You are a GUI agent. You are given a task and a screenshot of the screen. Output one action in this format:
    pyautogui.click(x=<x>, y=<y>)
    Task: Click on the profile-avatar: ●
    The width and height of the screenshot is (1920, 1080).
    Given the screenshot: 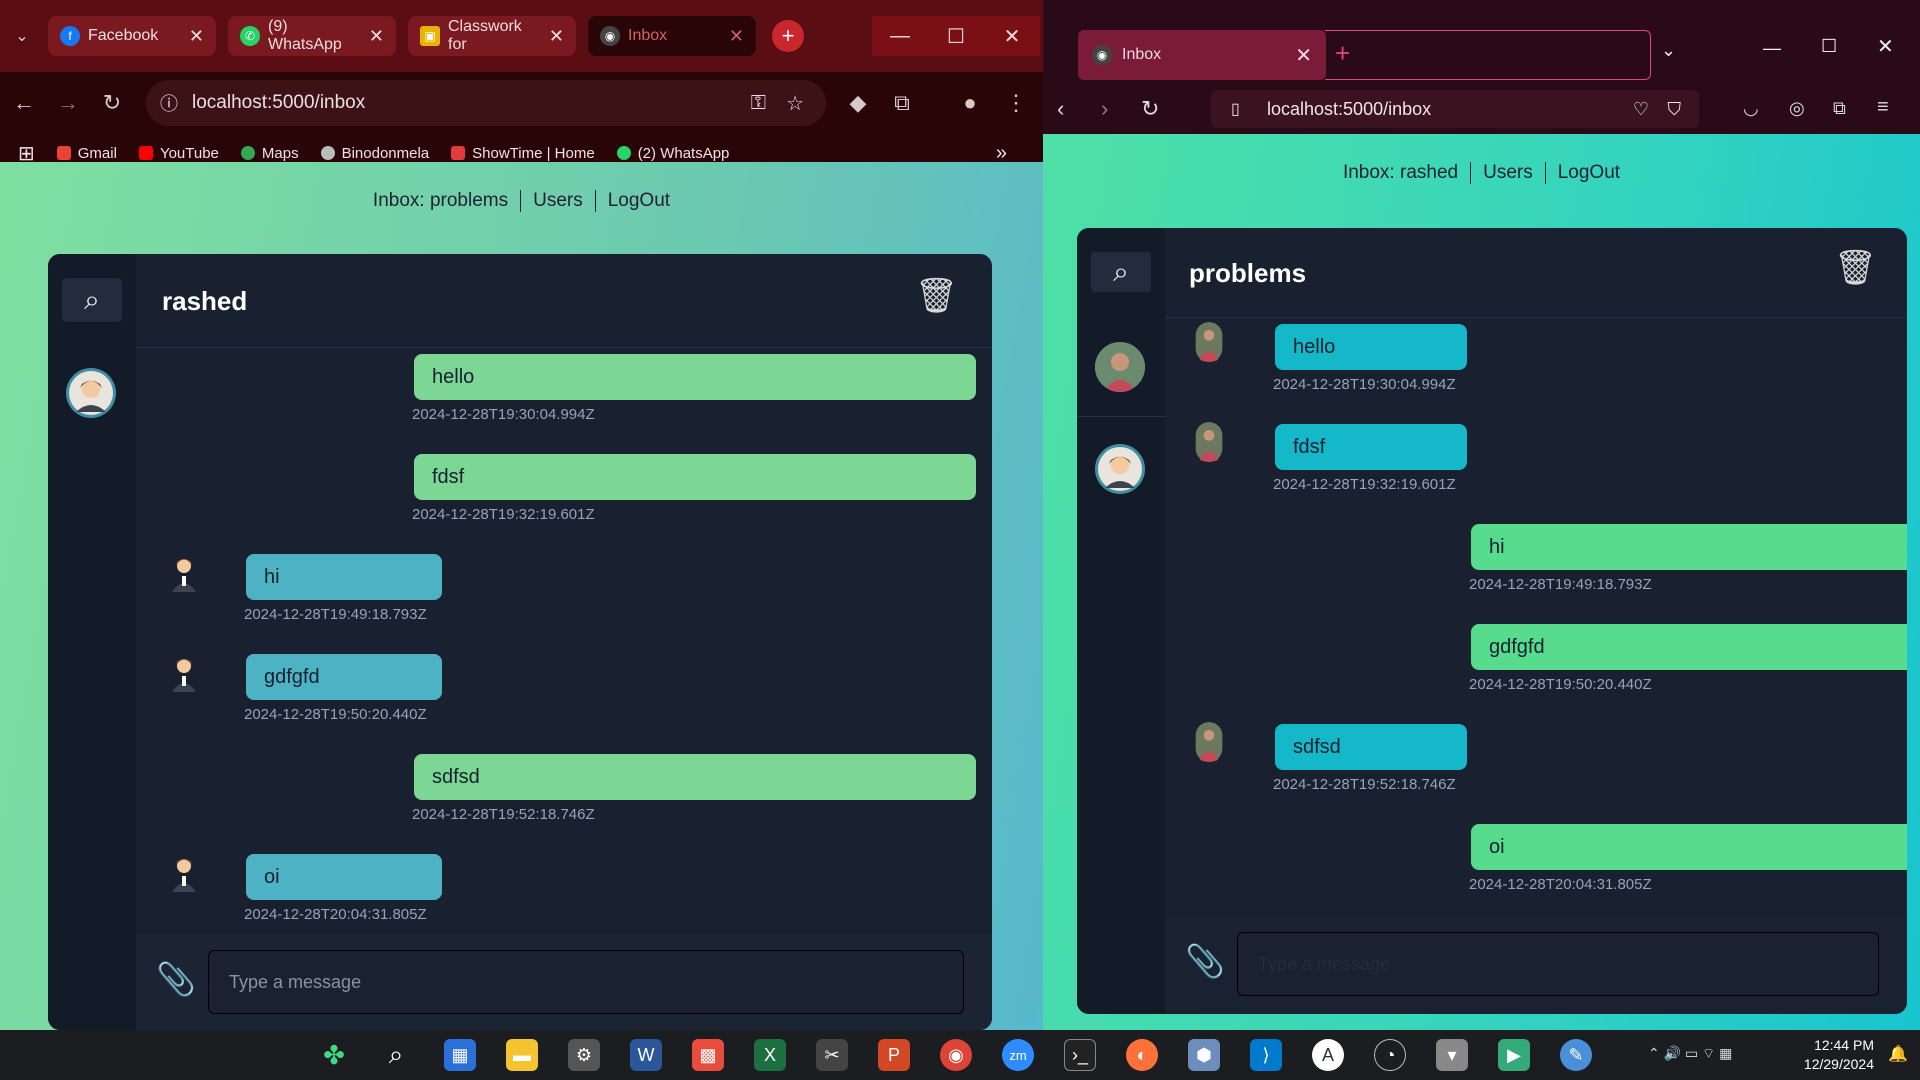 What is the action you would take?
    pyautogui.click(x=970, y=103)
    